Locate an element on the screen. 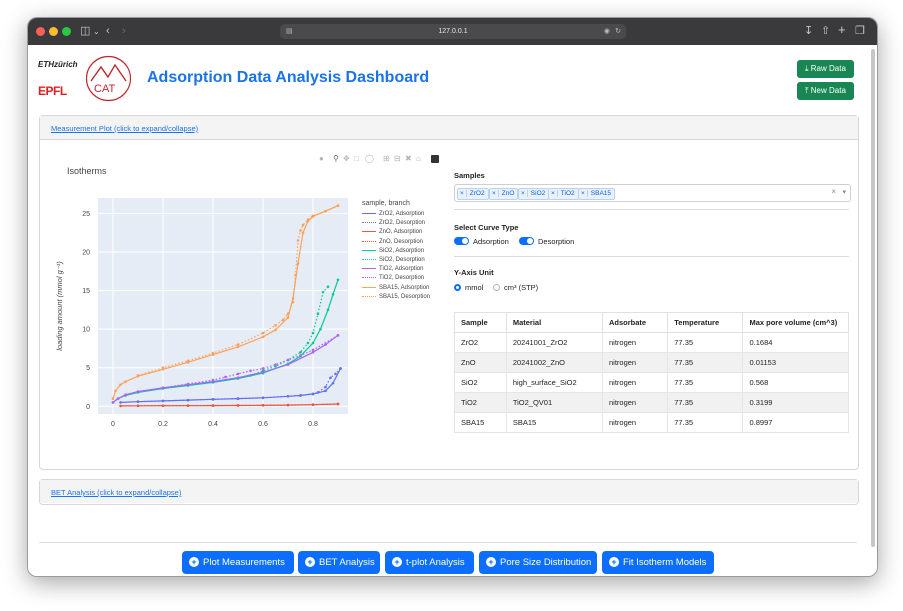  share-icon: ⇧ is located at coordinates (825, 31).